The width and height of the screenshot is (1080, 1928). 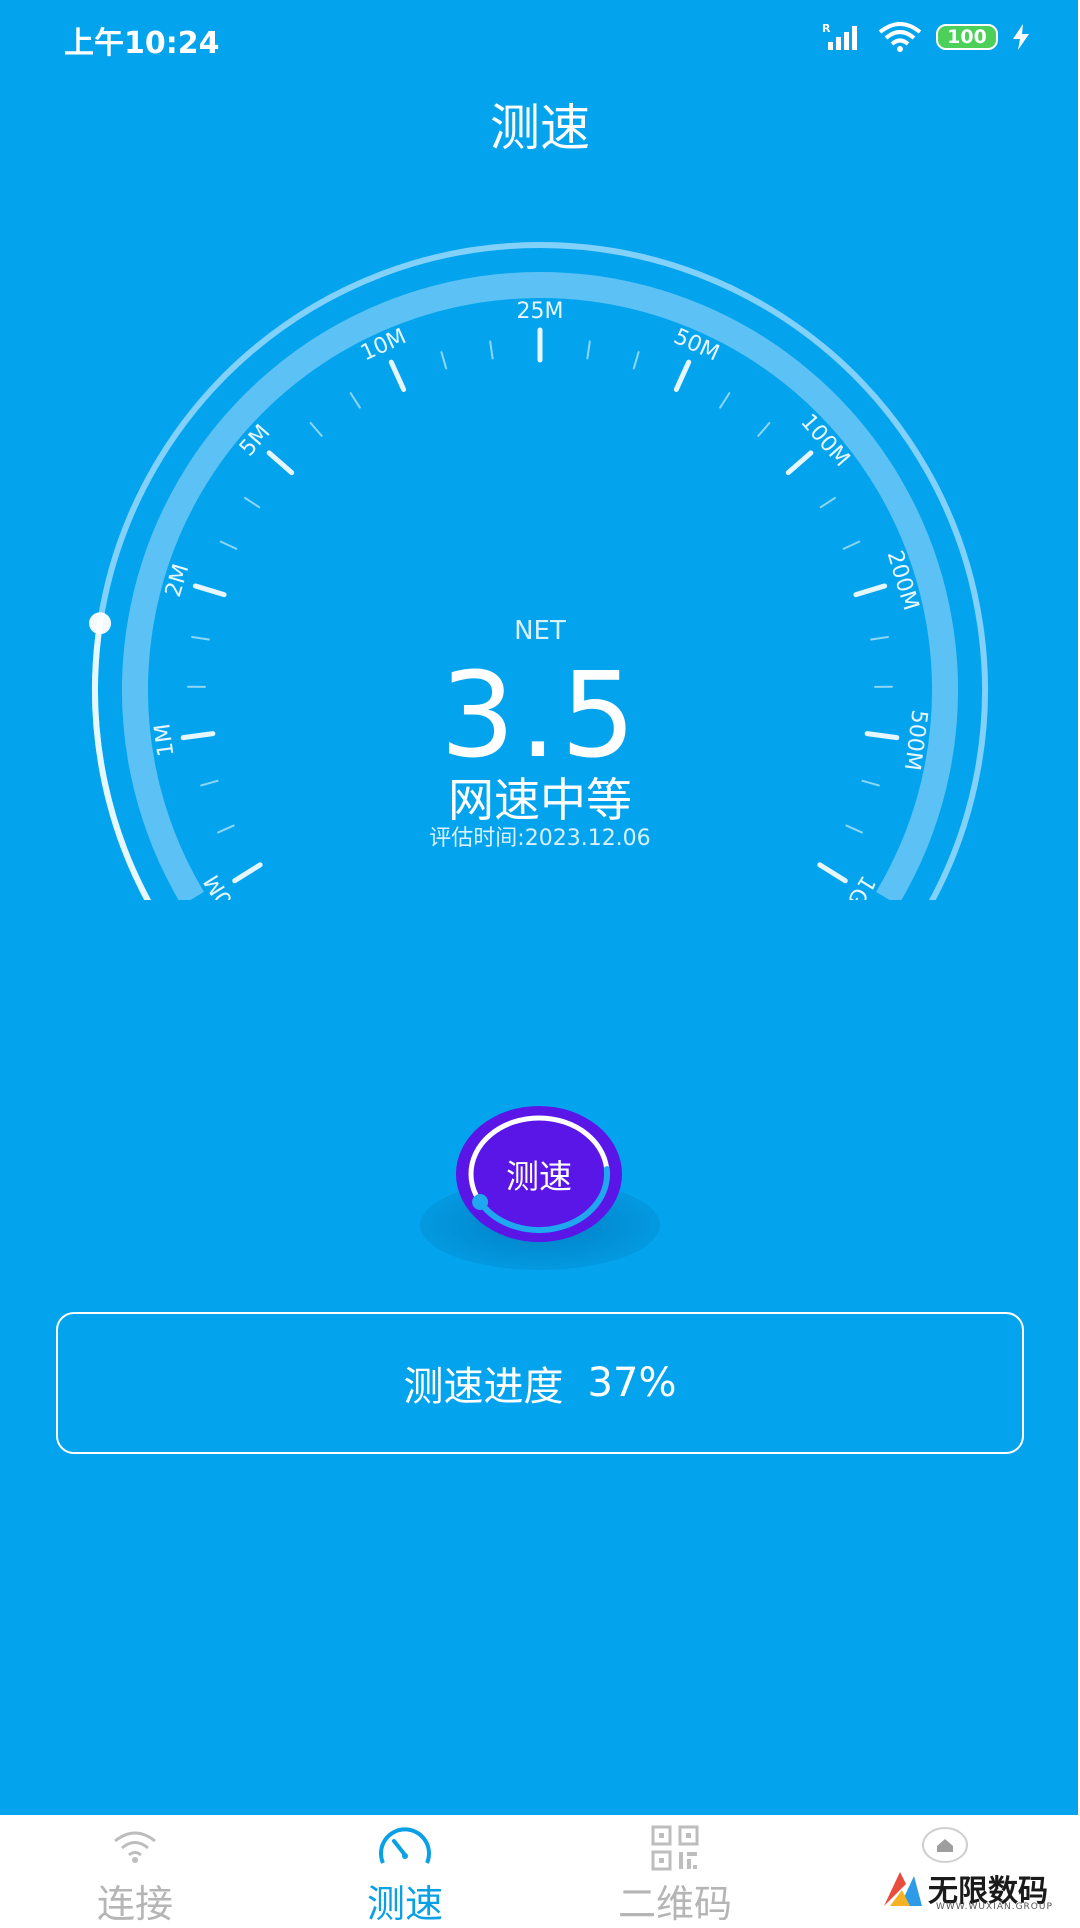 What do you see at coordinates (540, 715) in the screenshot?
I see `speed-value: 3.5` at bounding box center [540, 715].